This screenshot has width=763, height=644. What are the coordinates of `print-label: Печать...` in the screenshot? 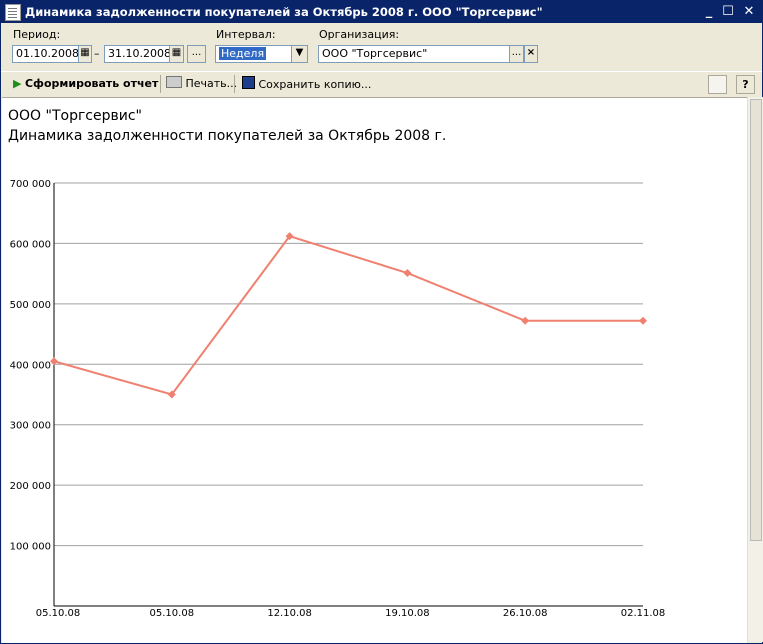 It's located at (211, 83).